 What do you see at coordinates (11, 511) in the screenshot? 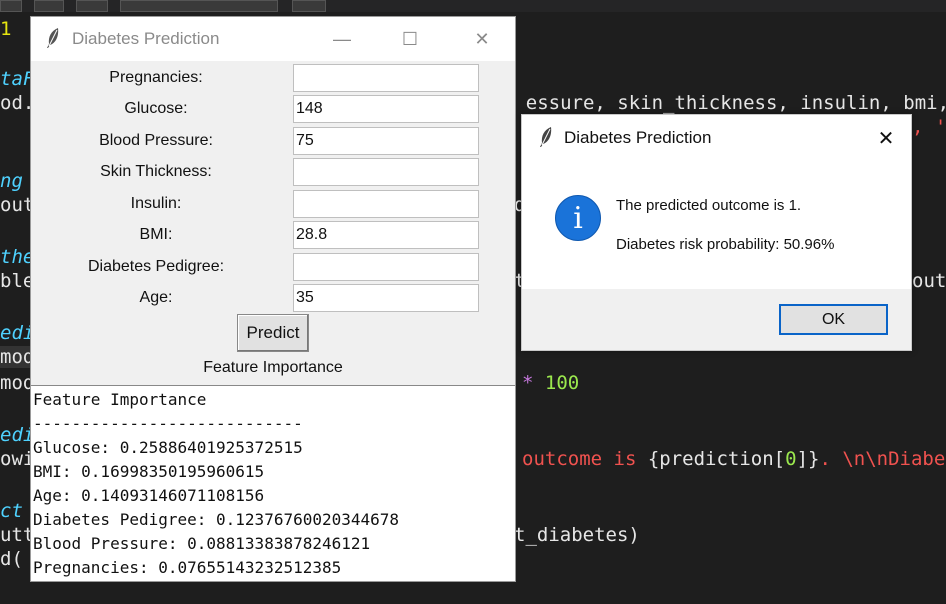
I see `code-fragment: ct` at bounding box center [11, 511].